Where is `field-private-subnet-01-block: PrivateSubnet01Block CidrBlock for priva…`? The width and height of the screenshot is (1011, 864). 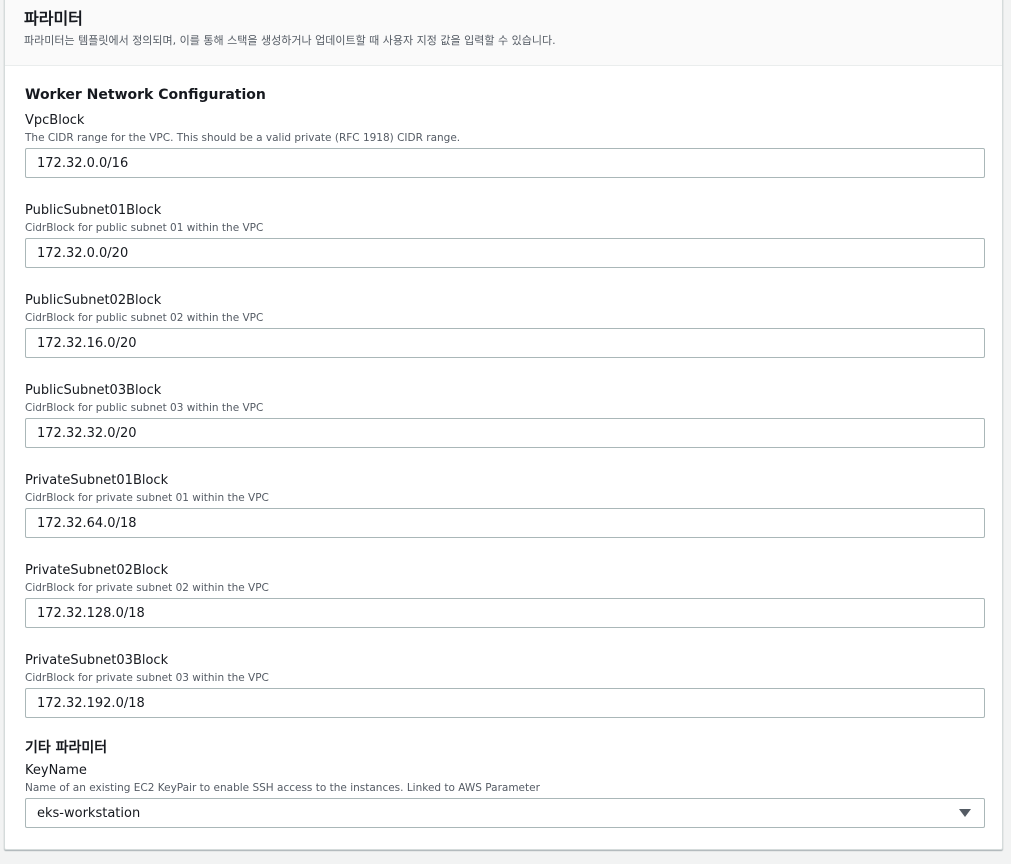
field-private-subnet-01-block: PrivateSubnet01Block CidrBlock for priva… is located at coordinates (505, 505).